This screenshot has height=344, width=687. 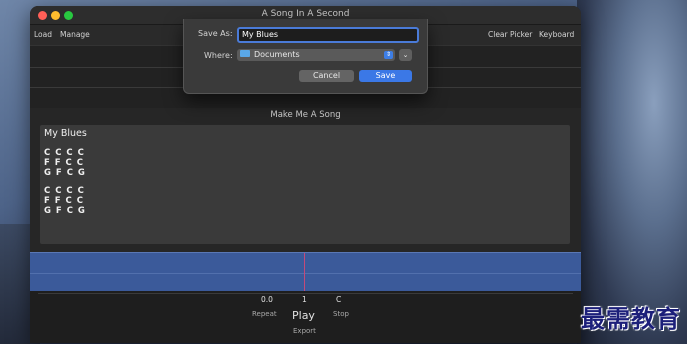 I want to click on play-value: 1, so click(x=304, y=299).